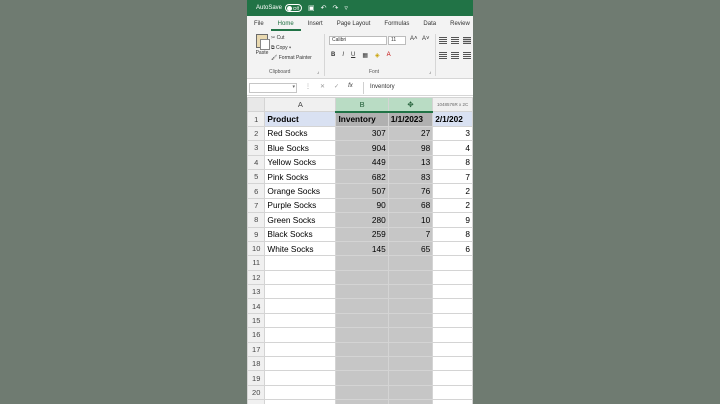  I want to click on borders-icon: ▦, so click(365, 55).